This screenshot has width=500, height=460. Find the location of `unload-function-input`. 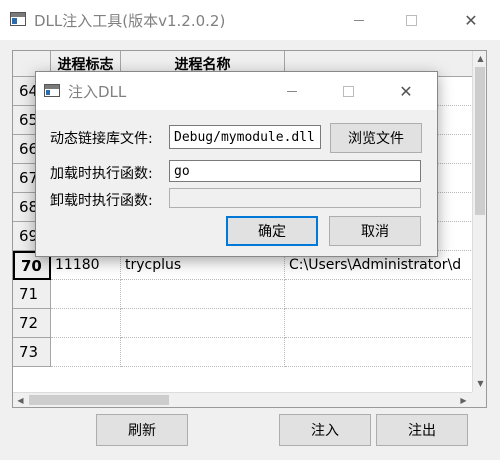

unload-function-input is located at coordinates (295, 198).